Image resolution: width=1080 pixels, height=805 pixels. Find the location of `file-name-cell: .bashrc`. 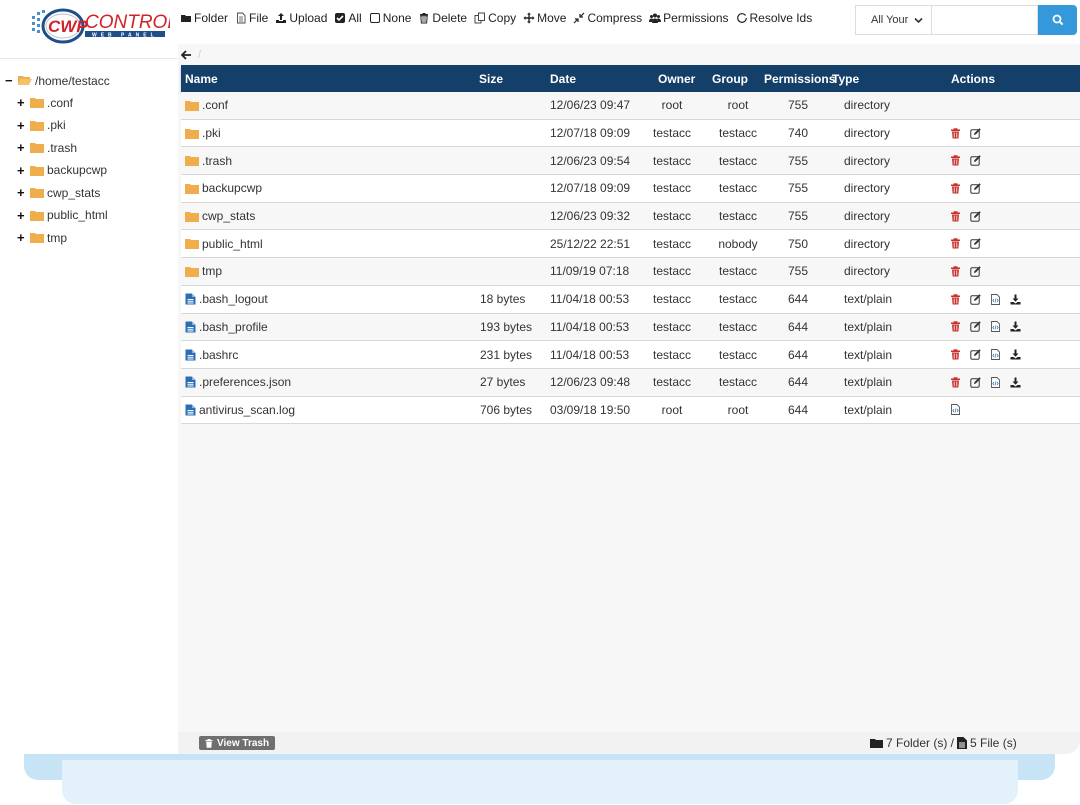

file-name-cell: .bashrc is located at coordinates (330, 355).